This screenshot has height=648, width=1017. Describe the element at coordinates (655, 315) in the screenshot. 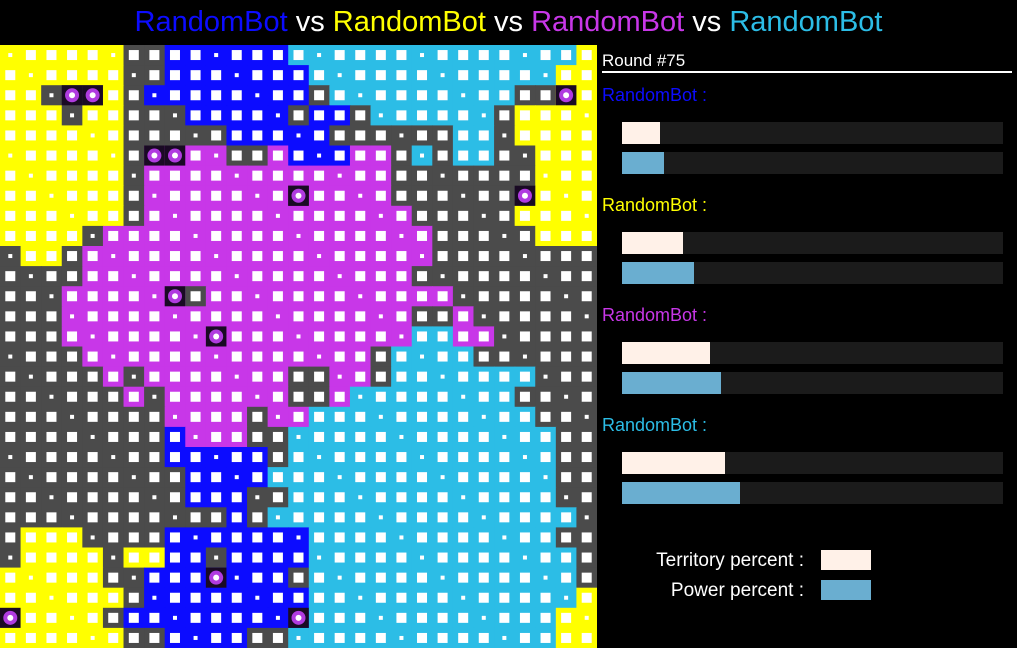

I see `player-name: RandomBot :` at that location.